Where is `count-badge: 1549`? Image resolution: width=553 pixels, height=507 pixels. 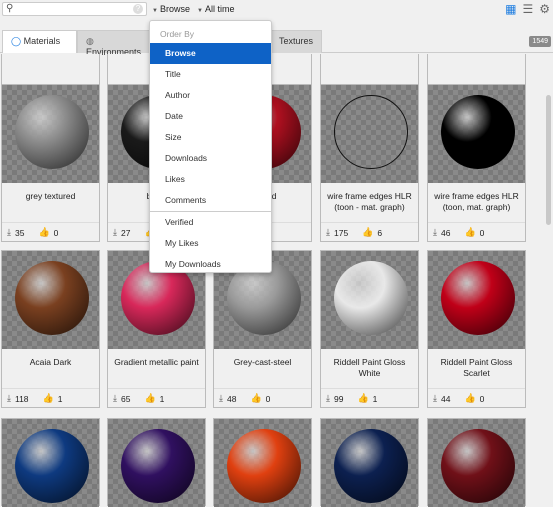
count-badge: 1549 is located at coordinates (540, 41).